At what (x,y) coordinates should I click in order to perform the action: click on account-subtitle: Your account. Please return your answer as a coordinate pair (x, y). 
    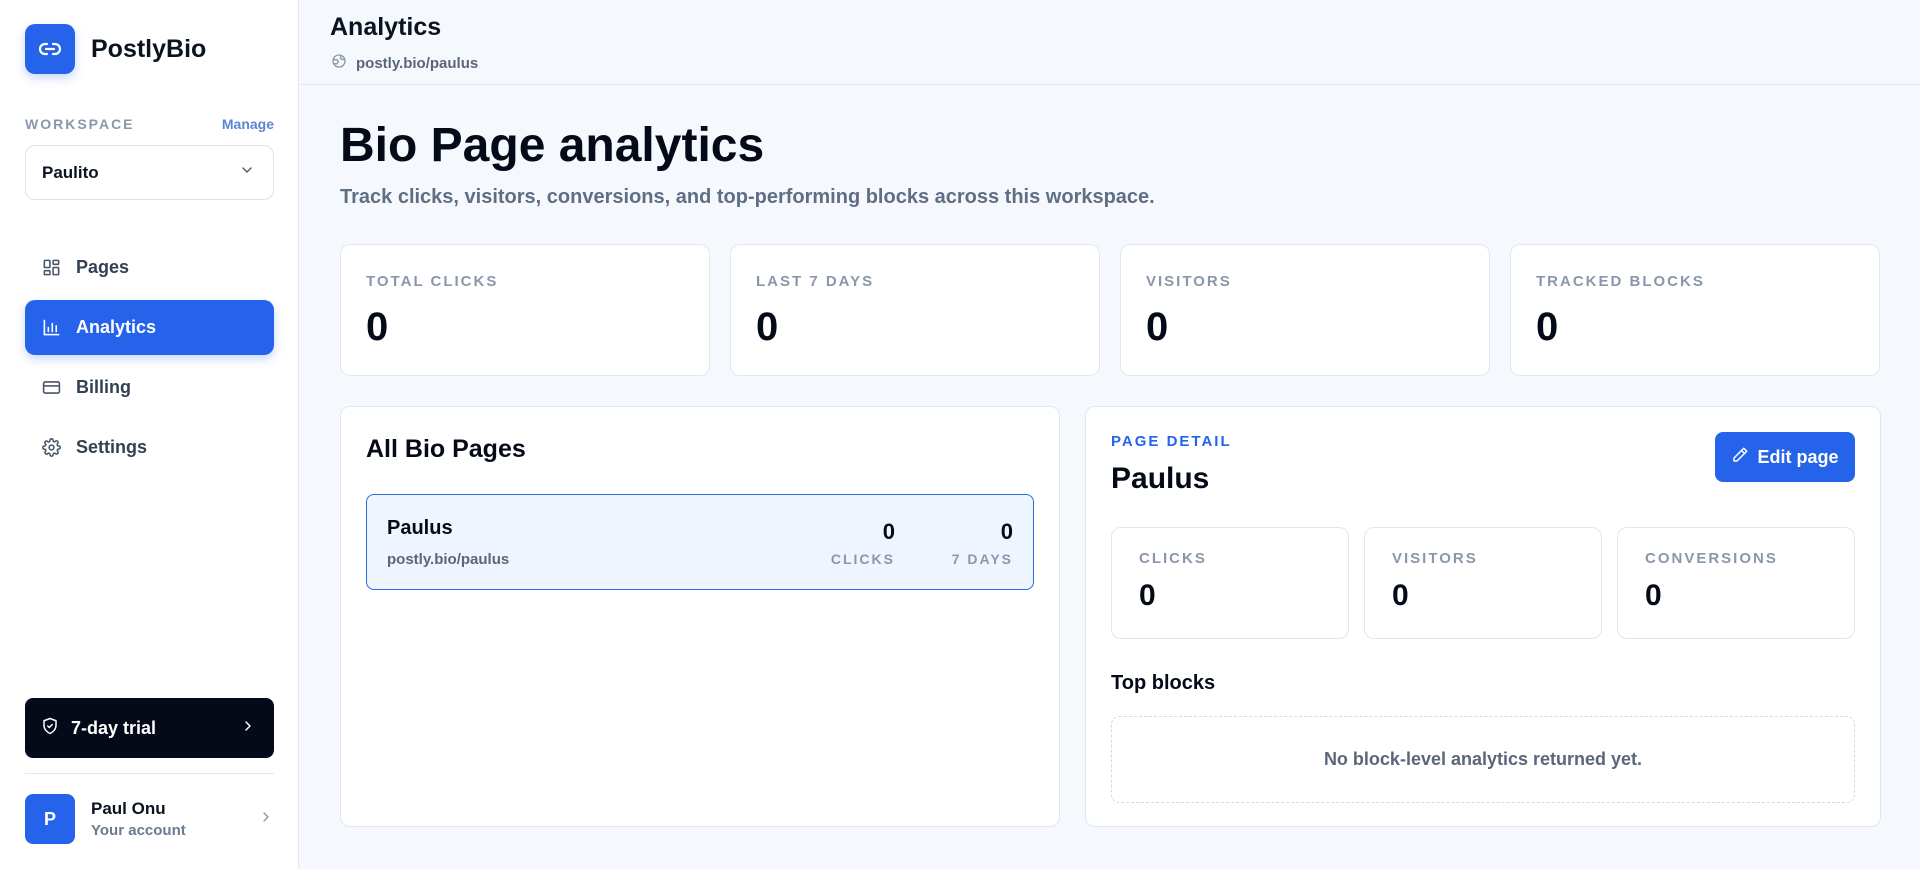
    Looking at the image, I should click on (138, 830).